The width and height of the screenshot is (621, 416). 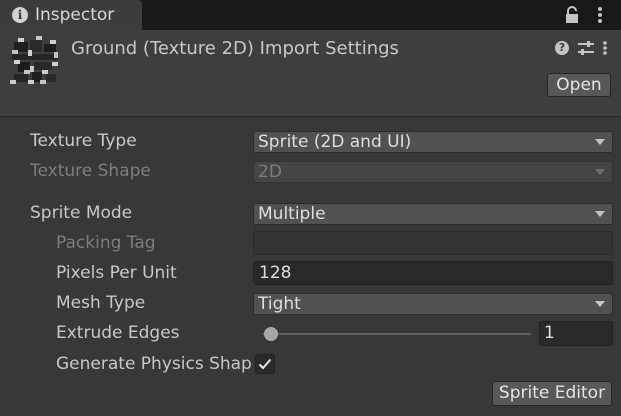 What do you see at coordinates (275, 273) in the screenshot?
I see `pixels-per-unit-value: 128` at bounding box center [275, 273].